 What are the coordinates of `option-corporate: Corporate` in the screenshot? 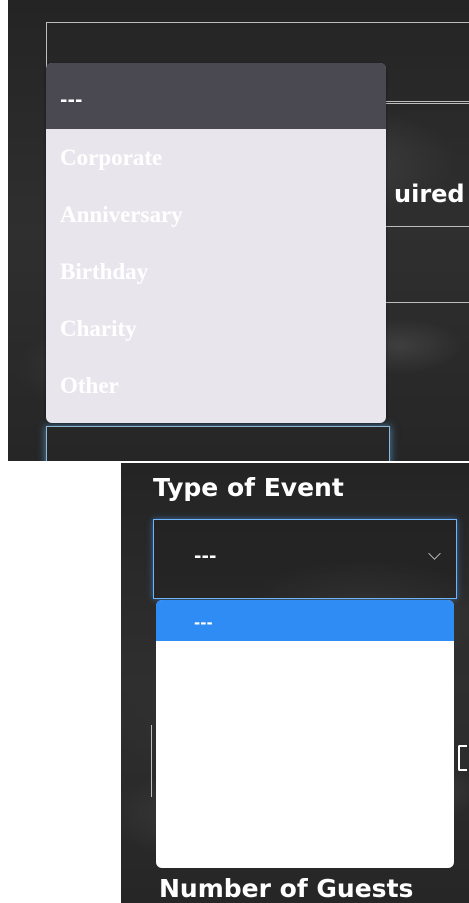 It's located at (216, 157).